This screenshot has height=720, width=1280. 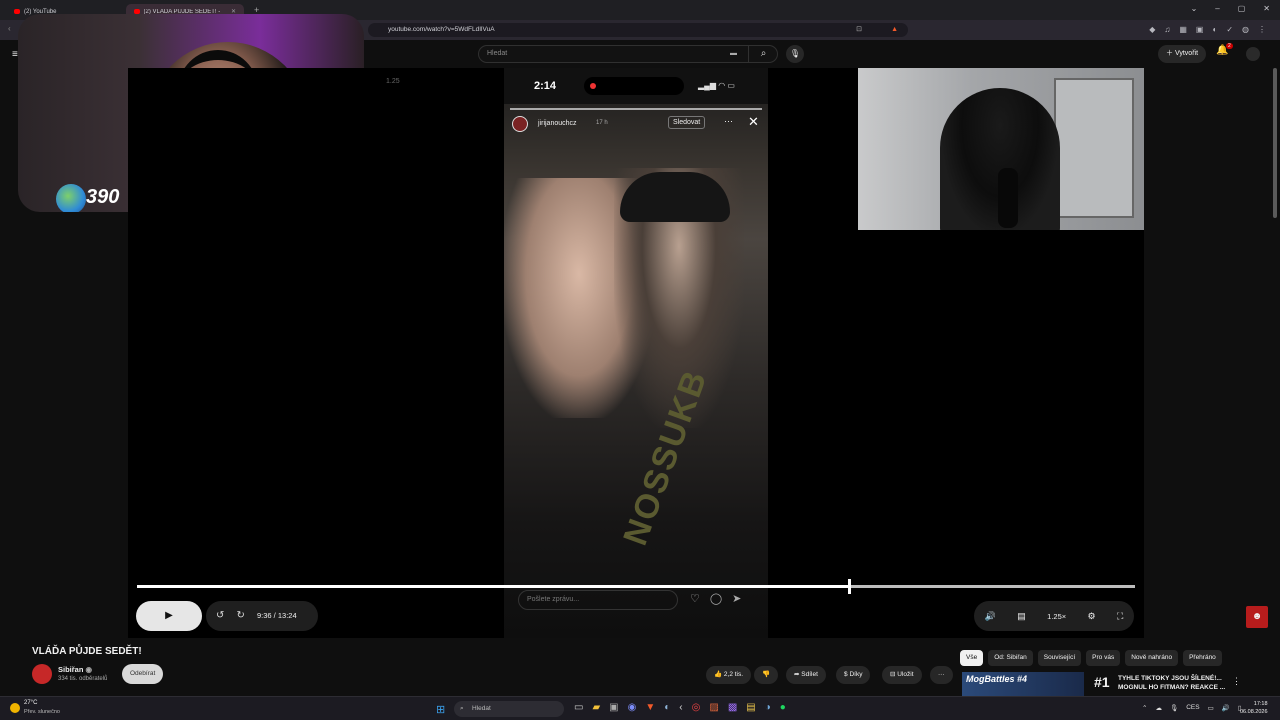 What do you see at coordinates (578, 707) in the screenshot?
I see `task-view-icon: ▭` at bounding box center [578, 707].